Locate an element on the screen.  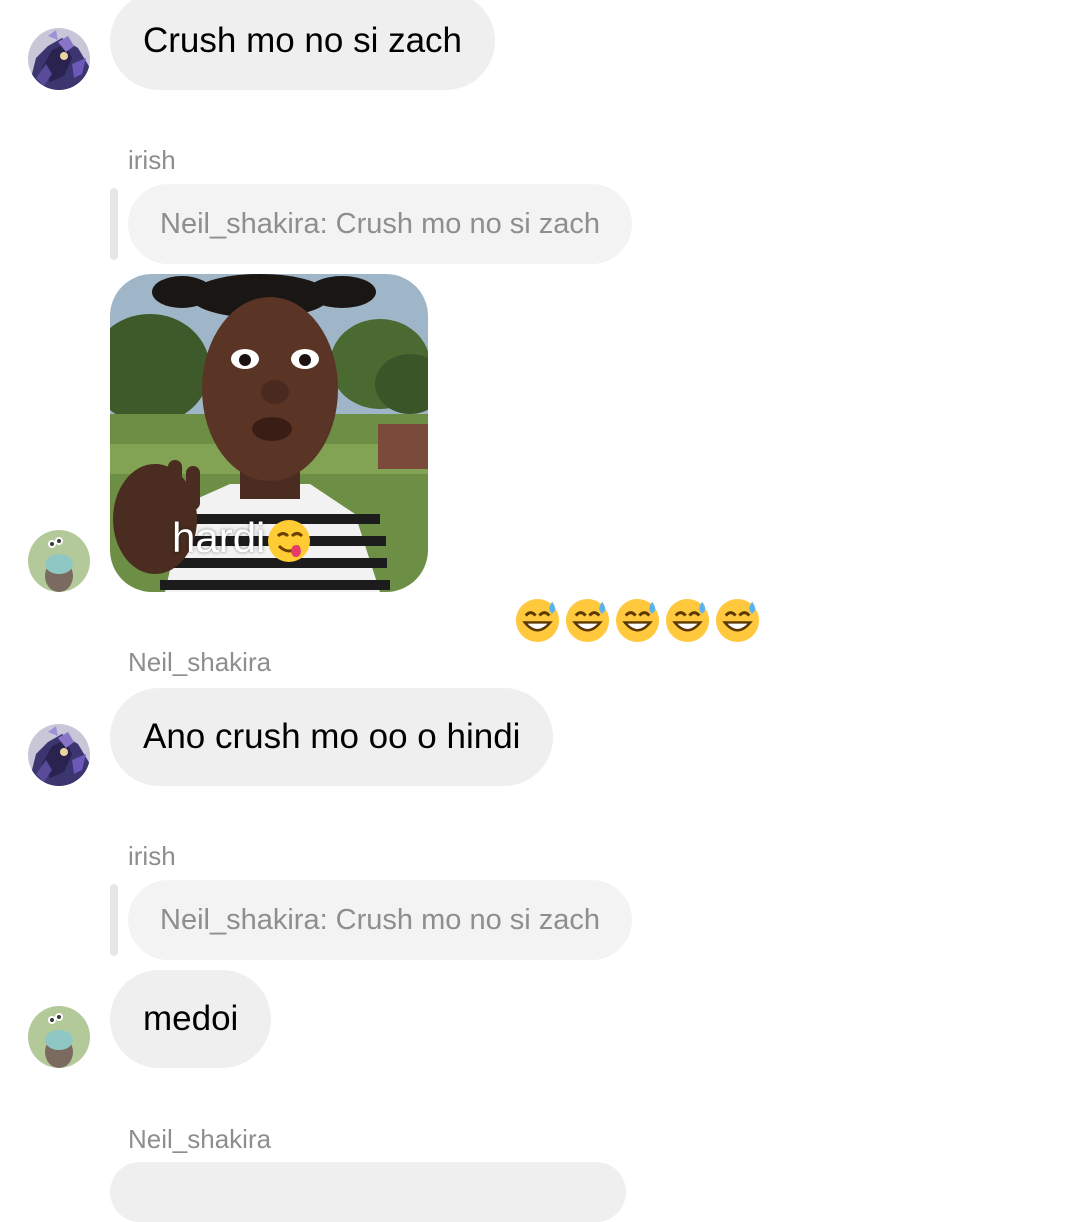
sticker-caption: hardi is located at coordinates (241, 538).